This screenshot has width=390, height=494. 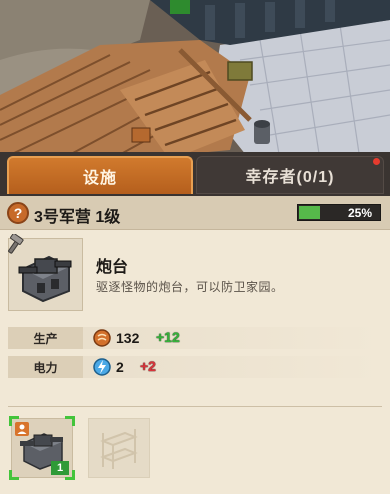 I want to click on tab-survivors-label: 幸存者(0/1), so click(x=290, y=177).